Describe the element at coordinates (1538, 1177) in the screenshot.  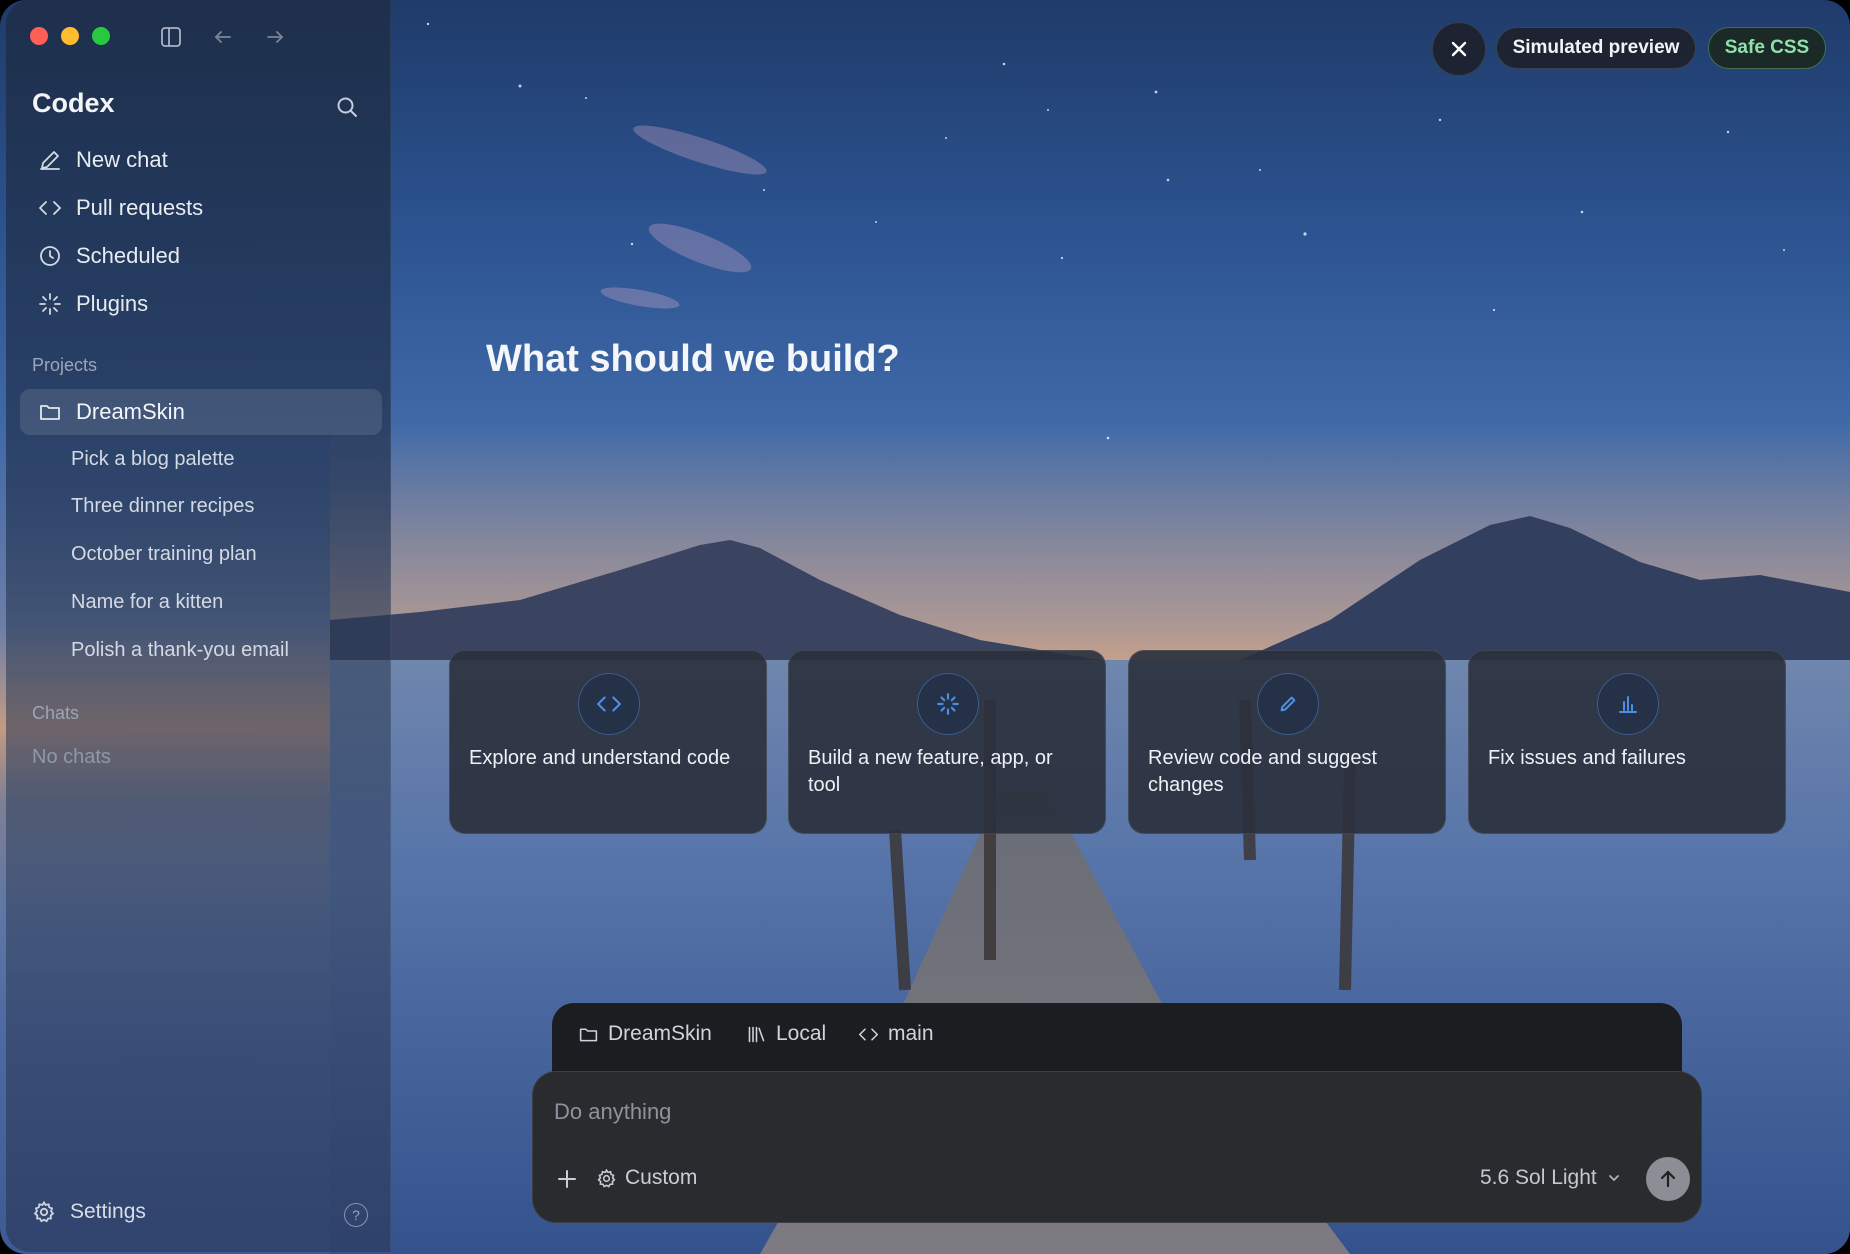
I see `model-label: 5.6 Sol Light` at that location.